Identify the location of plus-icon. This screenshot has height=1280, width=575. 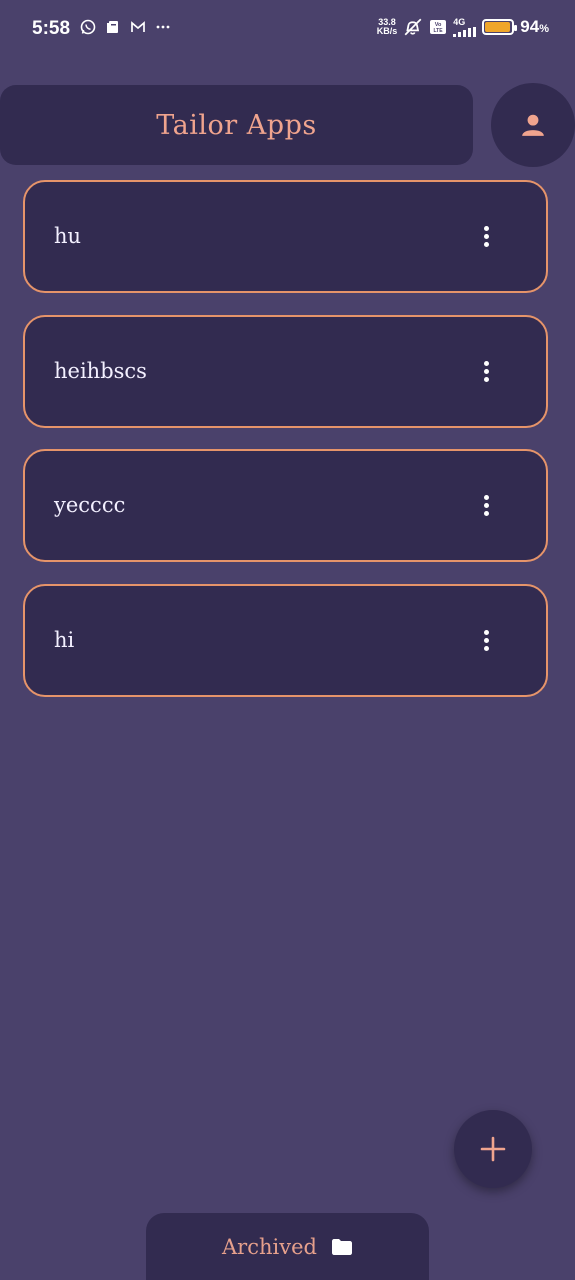
(493, 1149).